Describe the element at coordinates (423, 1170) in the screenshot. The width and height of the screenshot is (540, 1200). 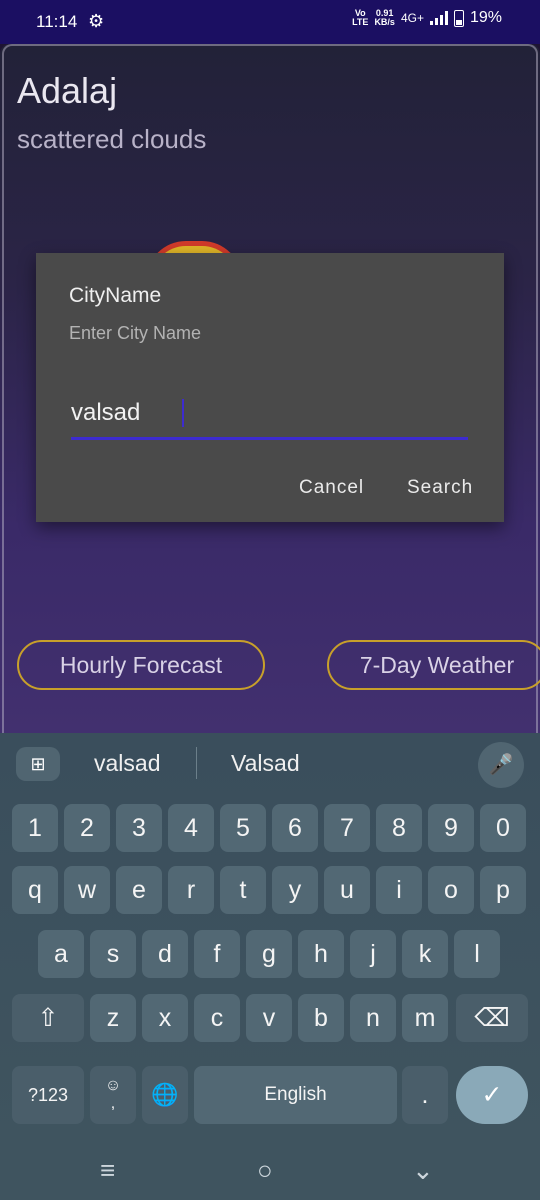
I see `back-chevron-down-icon: ⌄` at that location.